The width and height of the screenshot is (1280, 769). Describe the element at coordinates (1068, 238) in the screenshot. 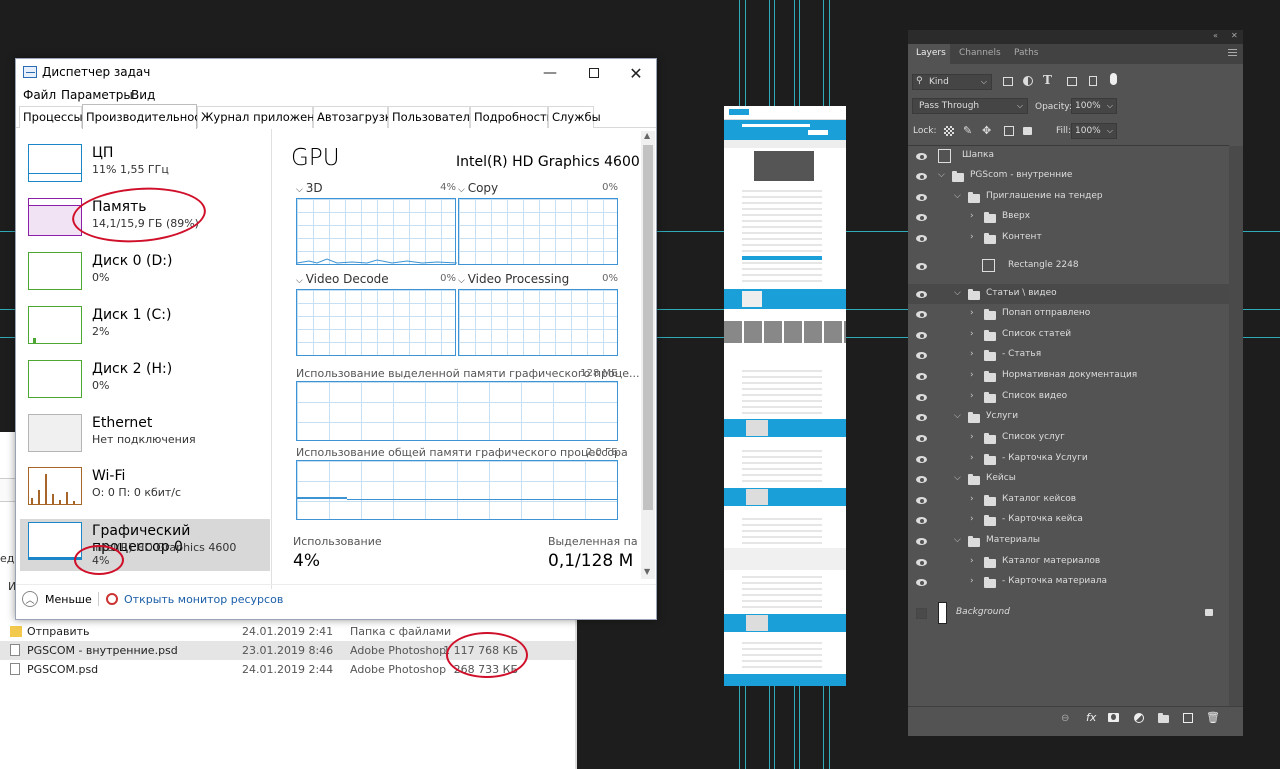

I see `layer-row: › Контент` at that location.